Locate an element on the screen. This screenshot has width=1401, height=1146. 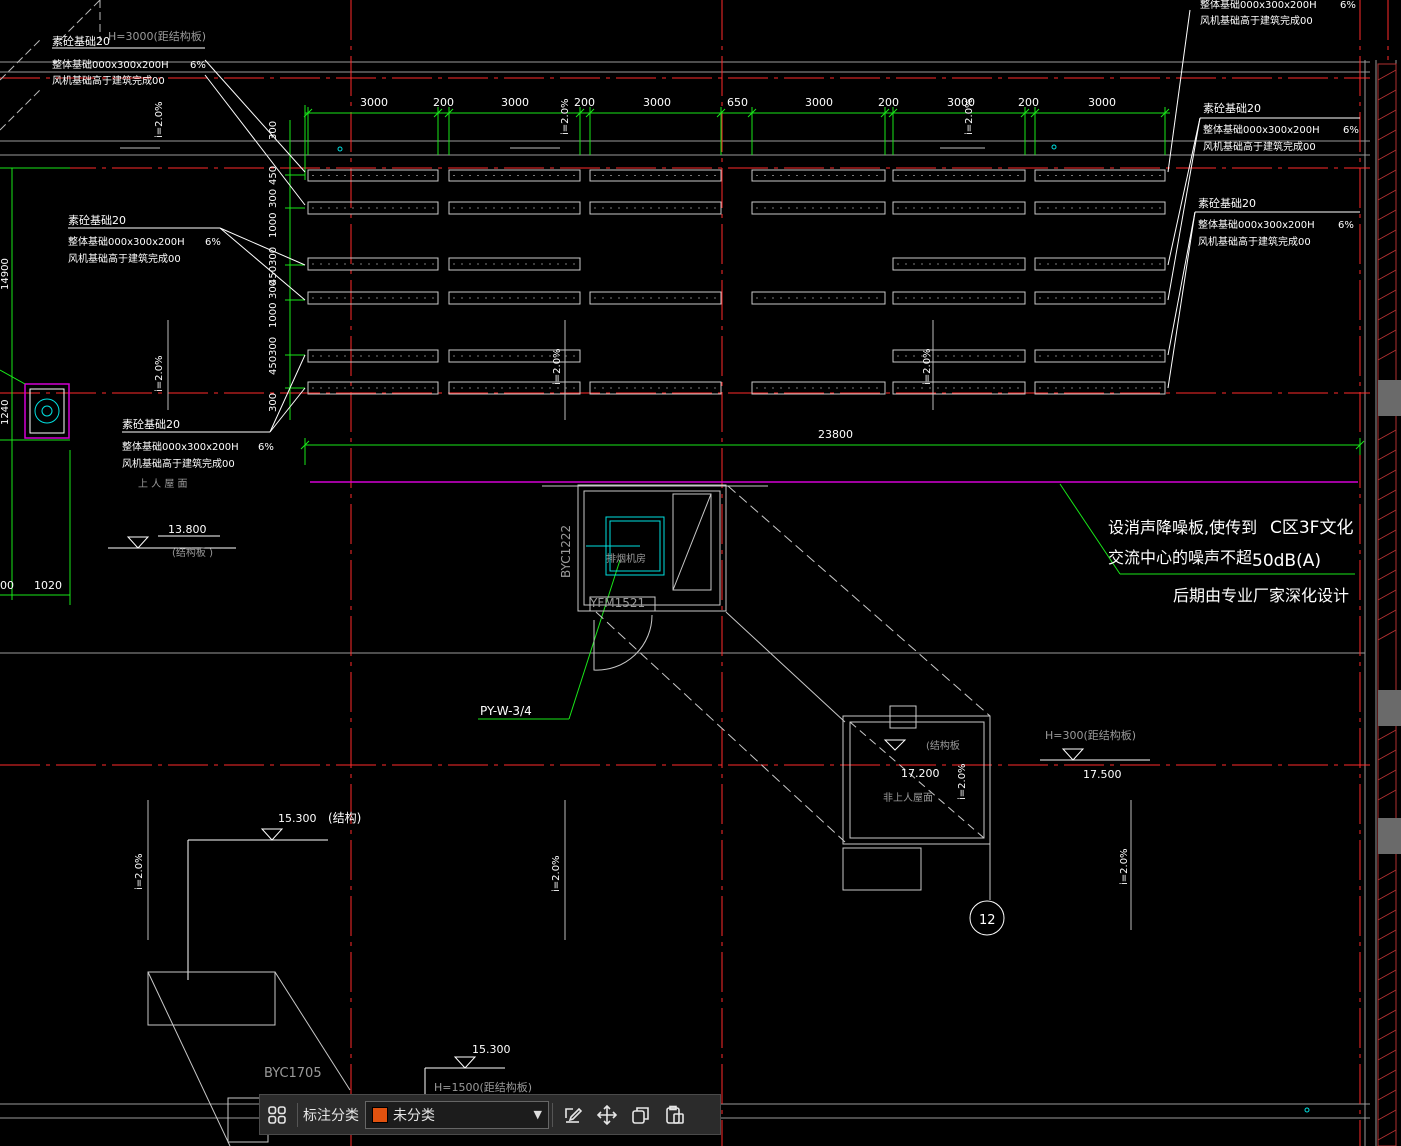
category-label: 标注分类 is located at coordinates (331, 1115).